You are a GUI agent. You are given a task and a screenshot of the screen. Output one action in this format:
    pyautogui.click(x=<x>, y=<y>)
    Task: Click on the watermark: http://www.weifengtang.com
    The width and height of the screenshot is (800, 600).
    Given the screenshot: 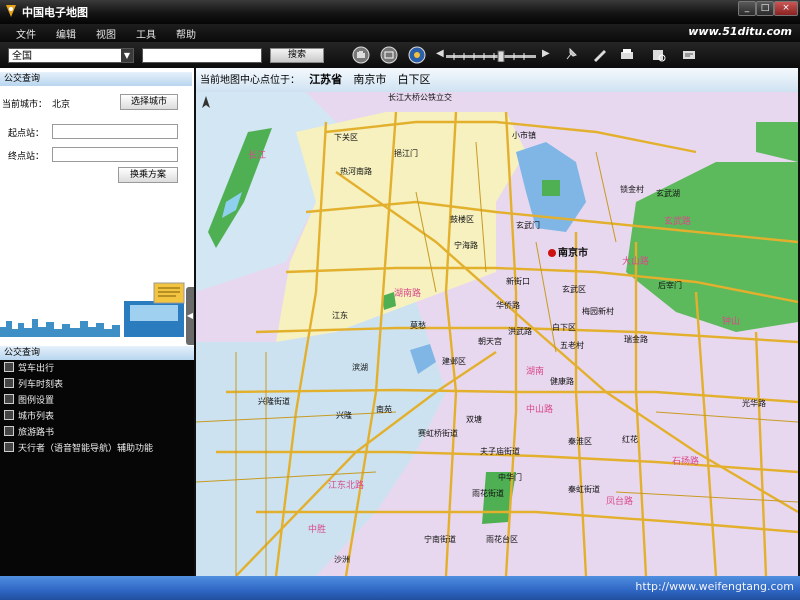 What is the action you would take?
    pyautogui.click(x=714, y=586)
    